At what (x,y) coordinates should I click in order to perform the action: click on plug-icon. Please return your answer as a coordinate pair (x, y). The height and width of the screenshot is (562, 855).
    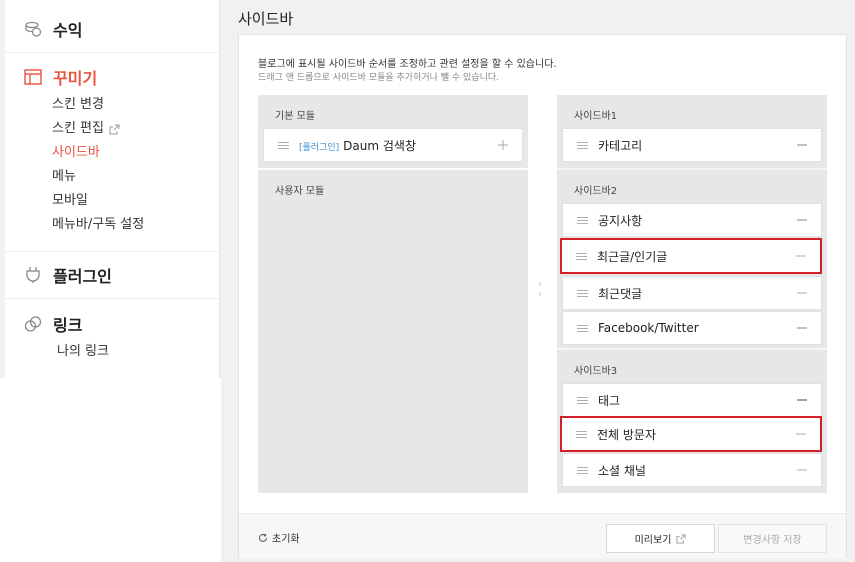
    Looking at the image, I should click on (33, 275).